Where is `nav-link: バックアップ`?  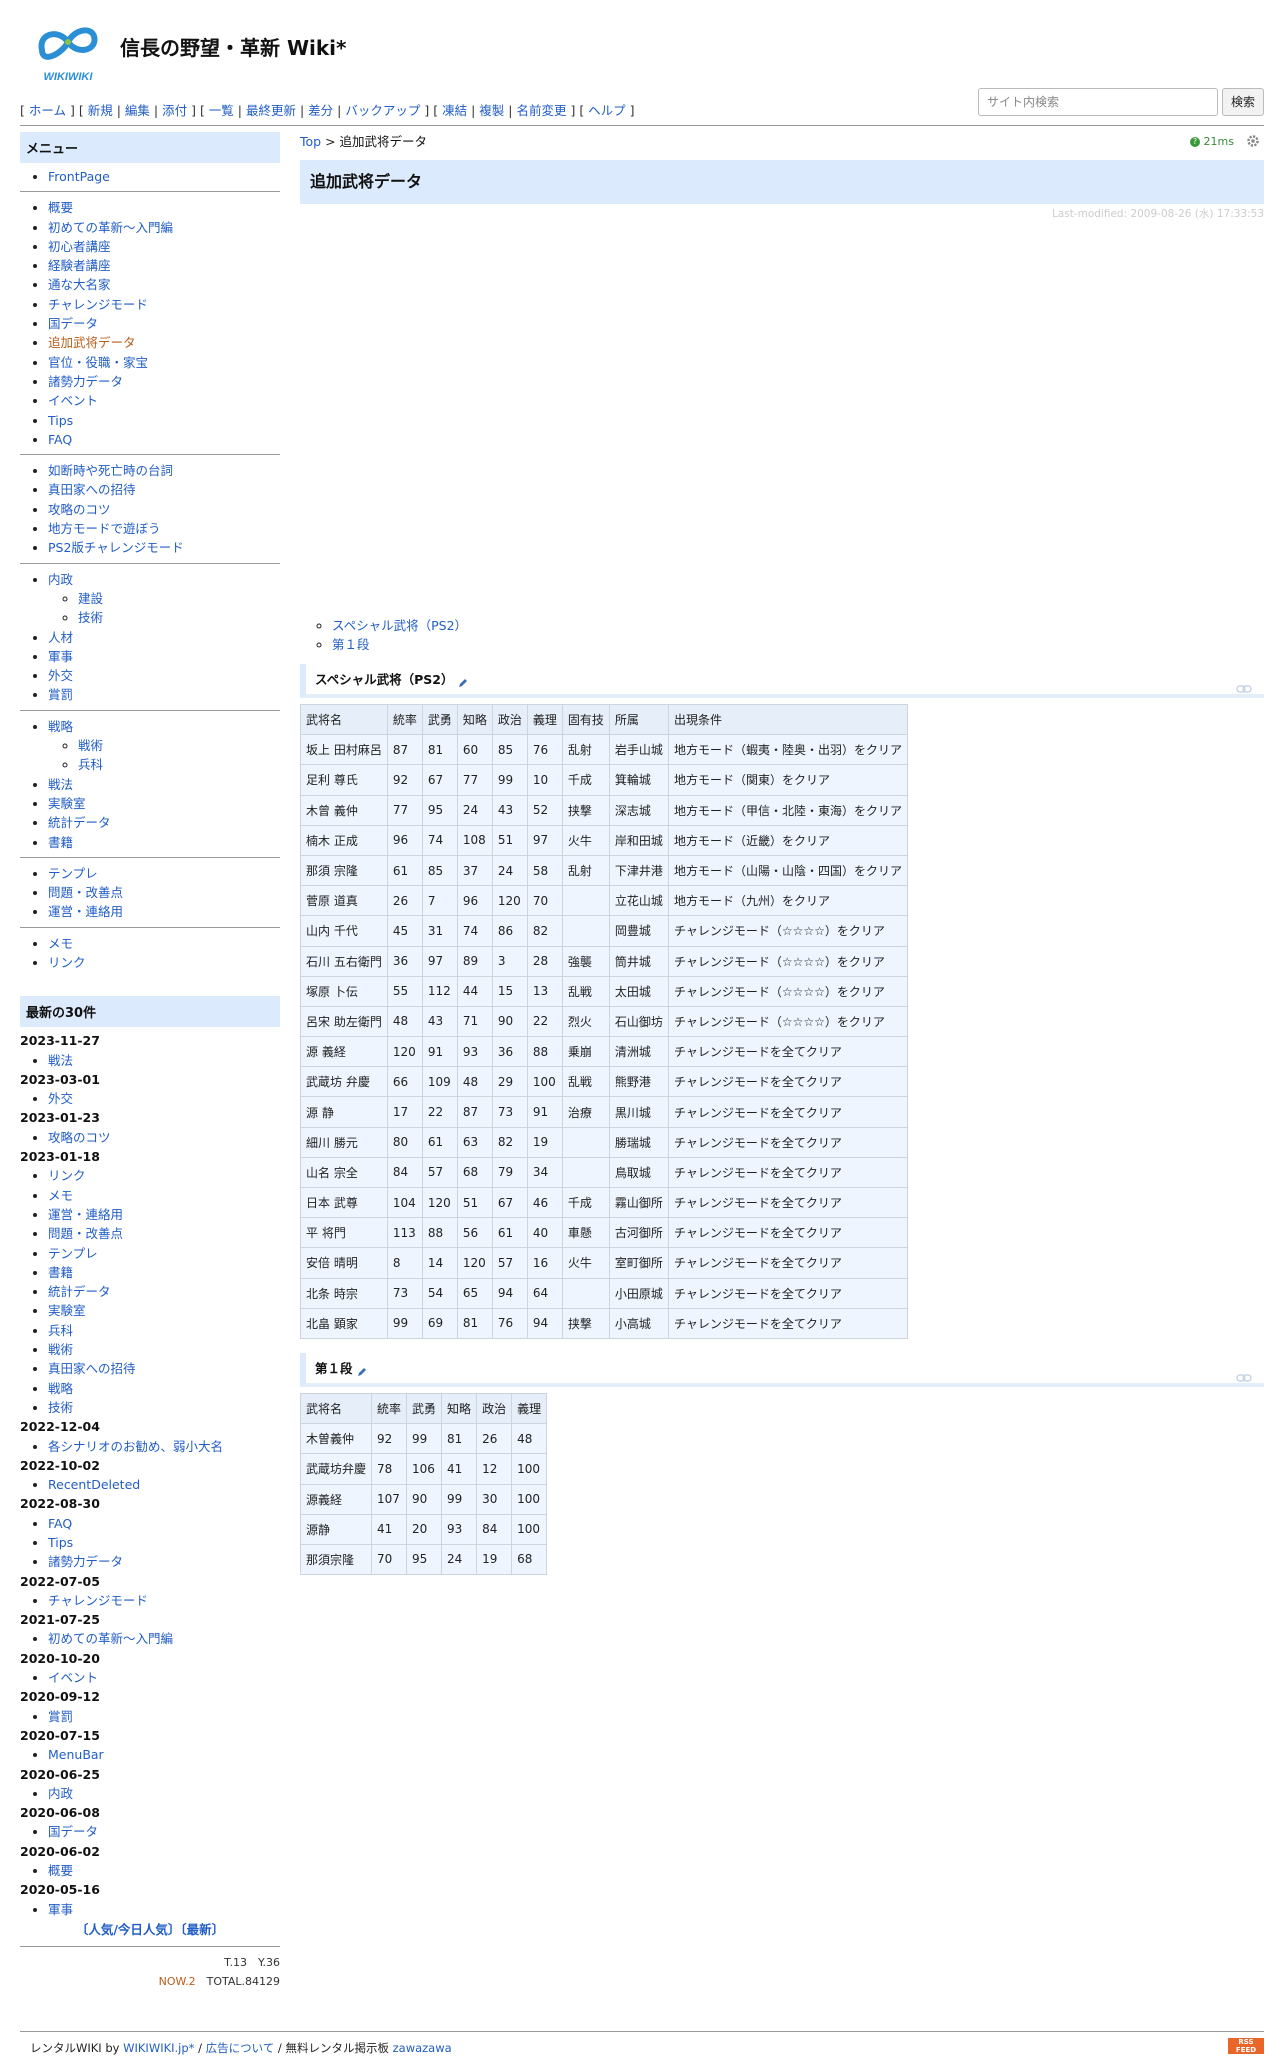 nav-link: バックアップ is located at coordinates (382, 110).